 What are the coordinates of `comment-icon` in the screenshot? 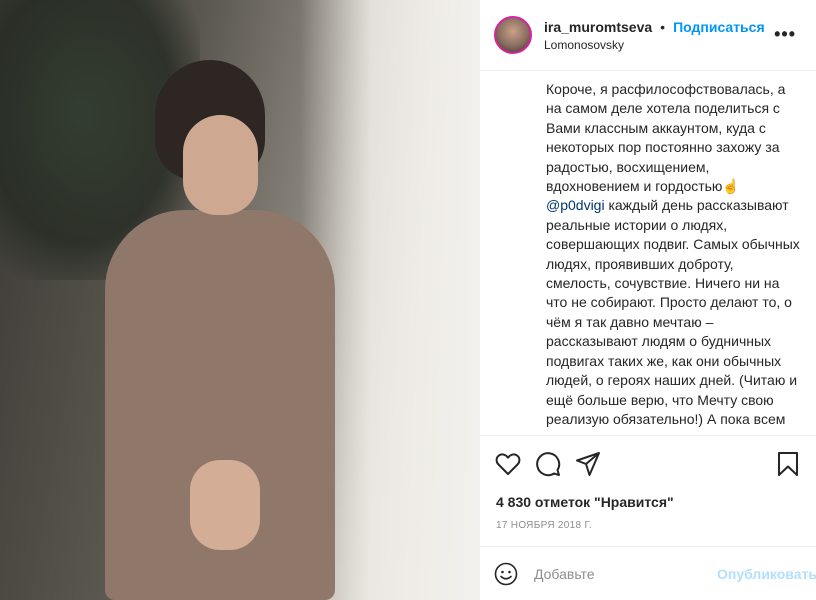 It's located at (548, 464).